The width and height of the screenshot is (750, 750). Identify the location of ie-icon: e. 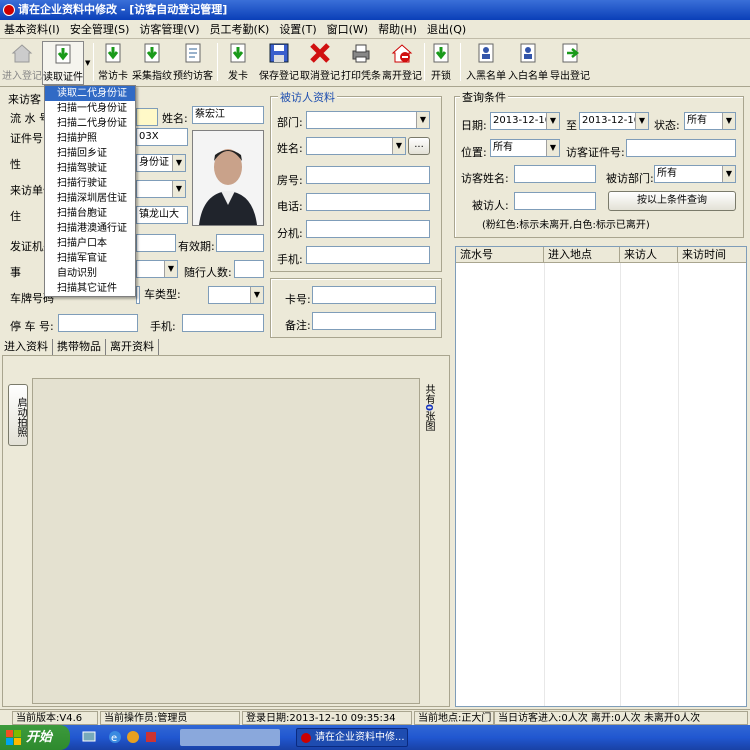
(115, 737).